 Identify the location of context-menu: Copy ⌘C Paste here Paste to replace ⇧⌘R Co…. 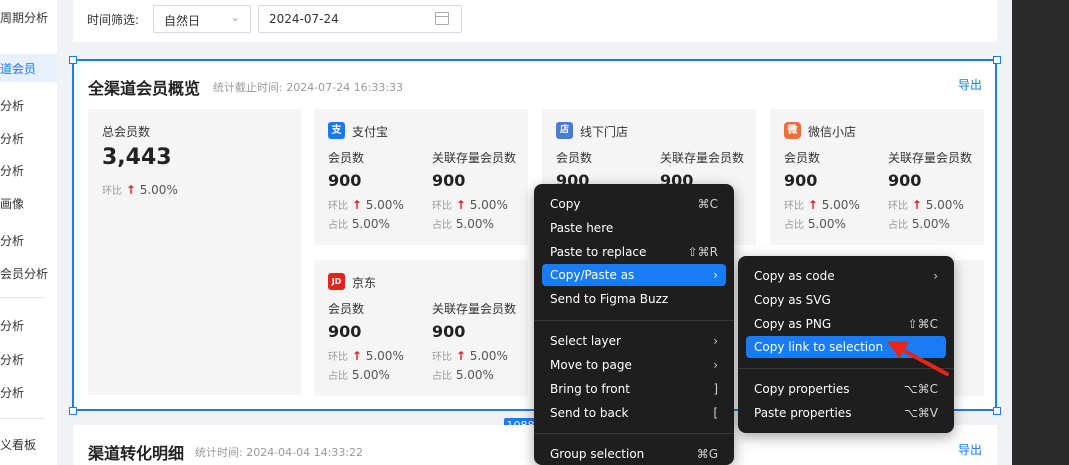
(634, 324).